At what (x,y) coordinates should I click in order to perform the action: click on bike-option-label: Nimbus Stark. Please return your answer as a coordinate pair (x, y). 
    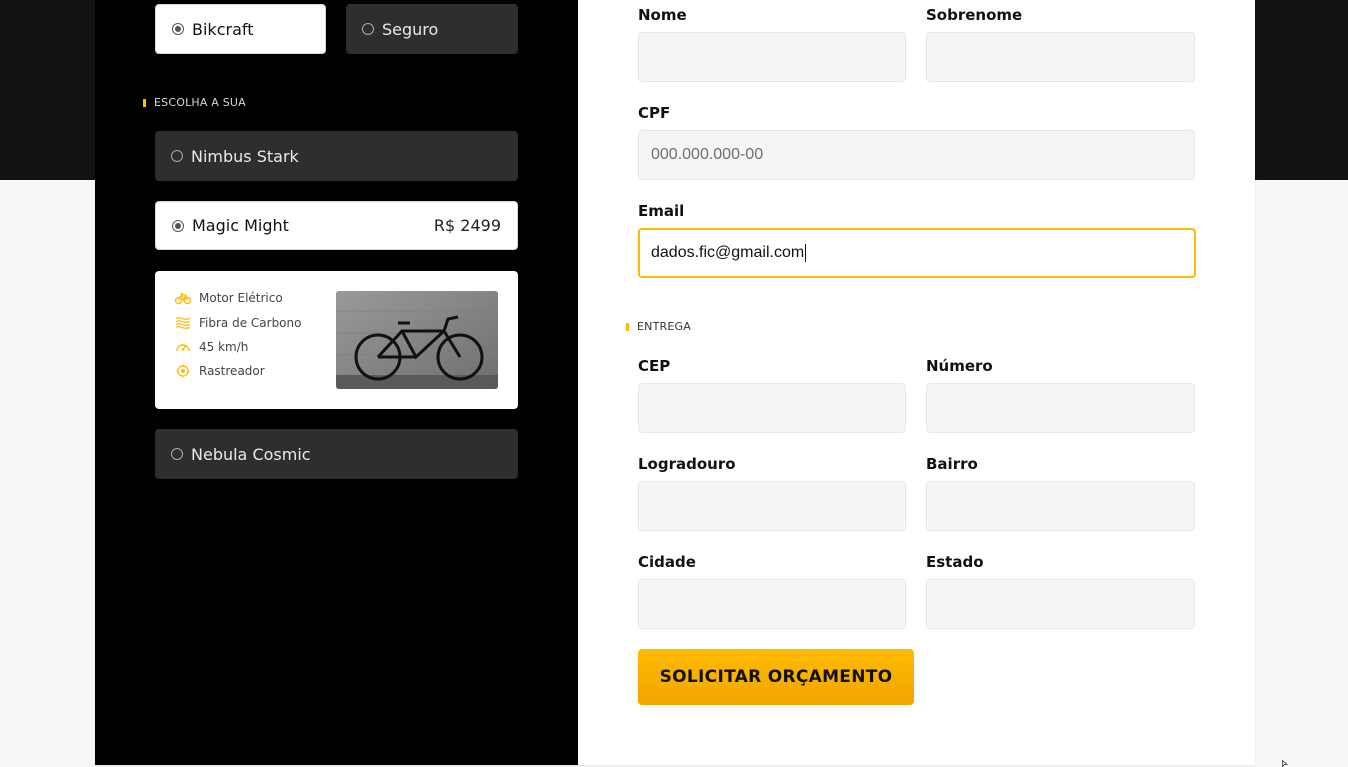
    Looking at the image, I should click on (245, 156).